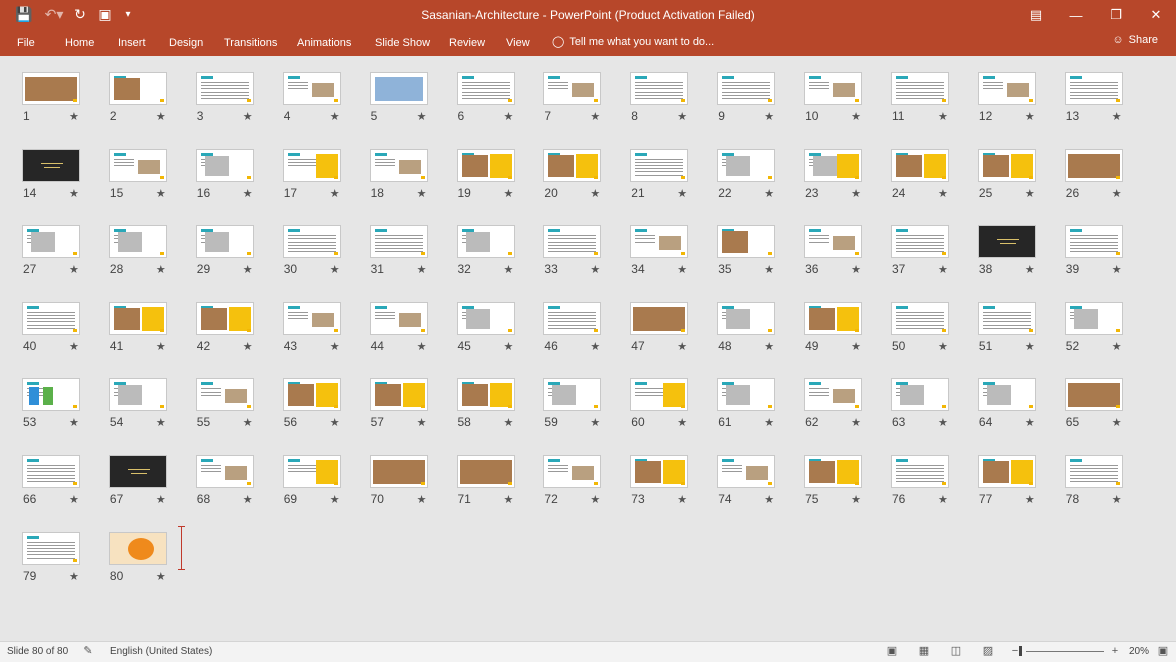 This screenshot has height=662, width=1176. I want to click on slide-thumbnail: 65 ★, so click(1114, 395).